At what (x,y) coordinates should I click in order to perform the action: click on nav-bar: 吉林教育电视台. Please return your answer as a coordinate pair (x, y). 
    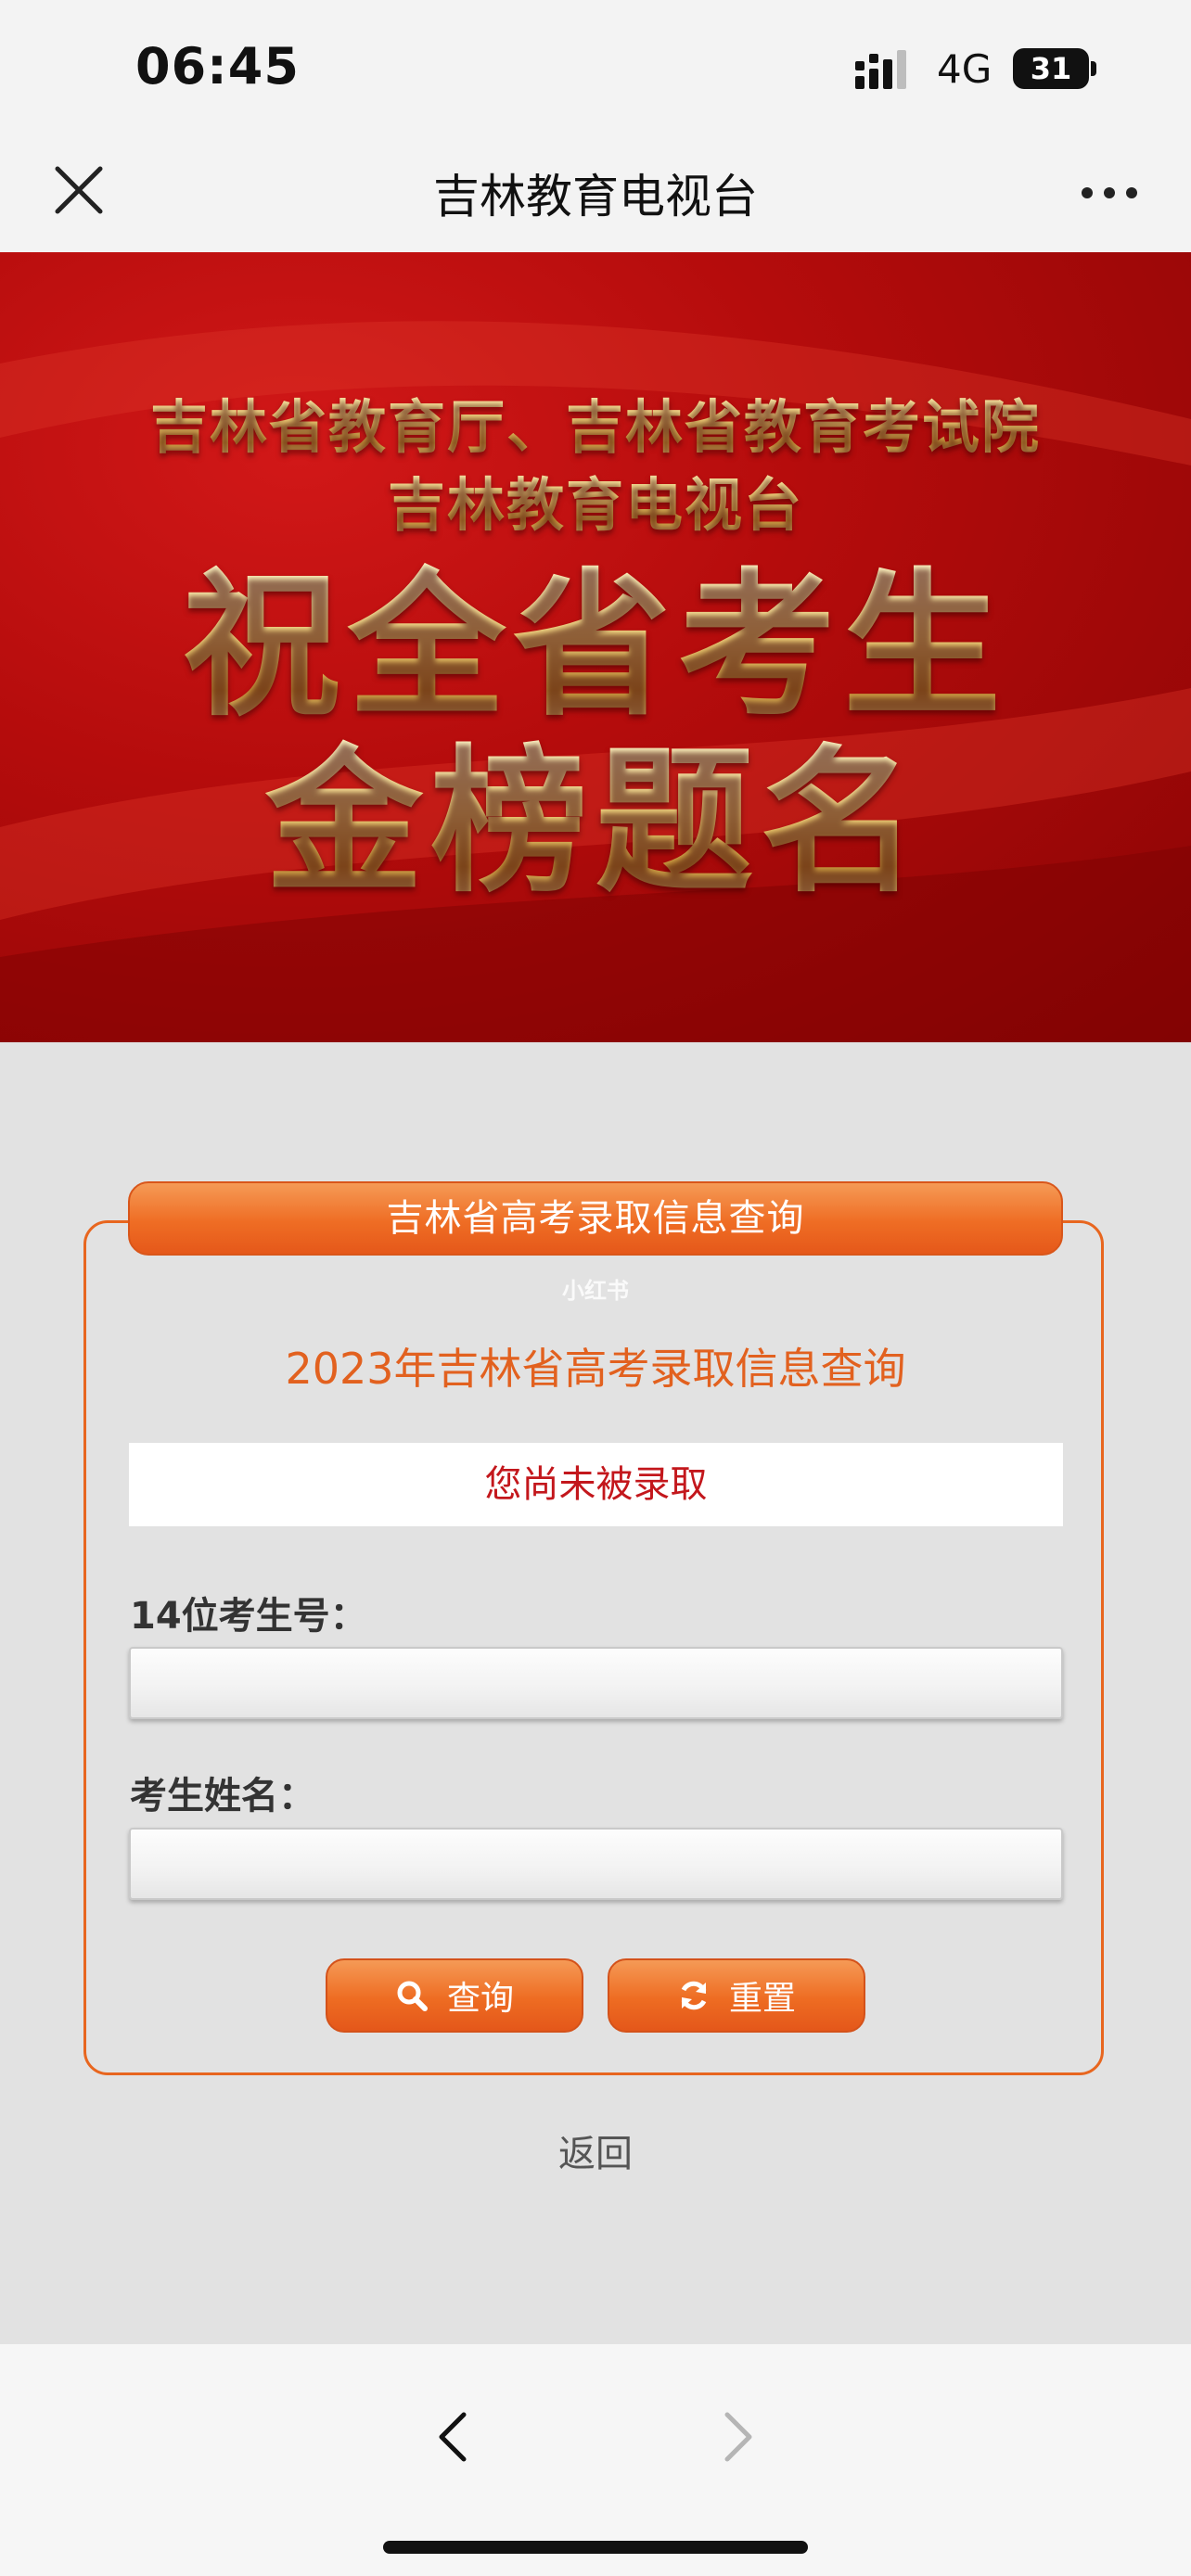
    Looking at the image, I should click on (595, 196).